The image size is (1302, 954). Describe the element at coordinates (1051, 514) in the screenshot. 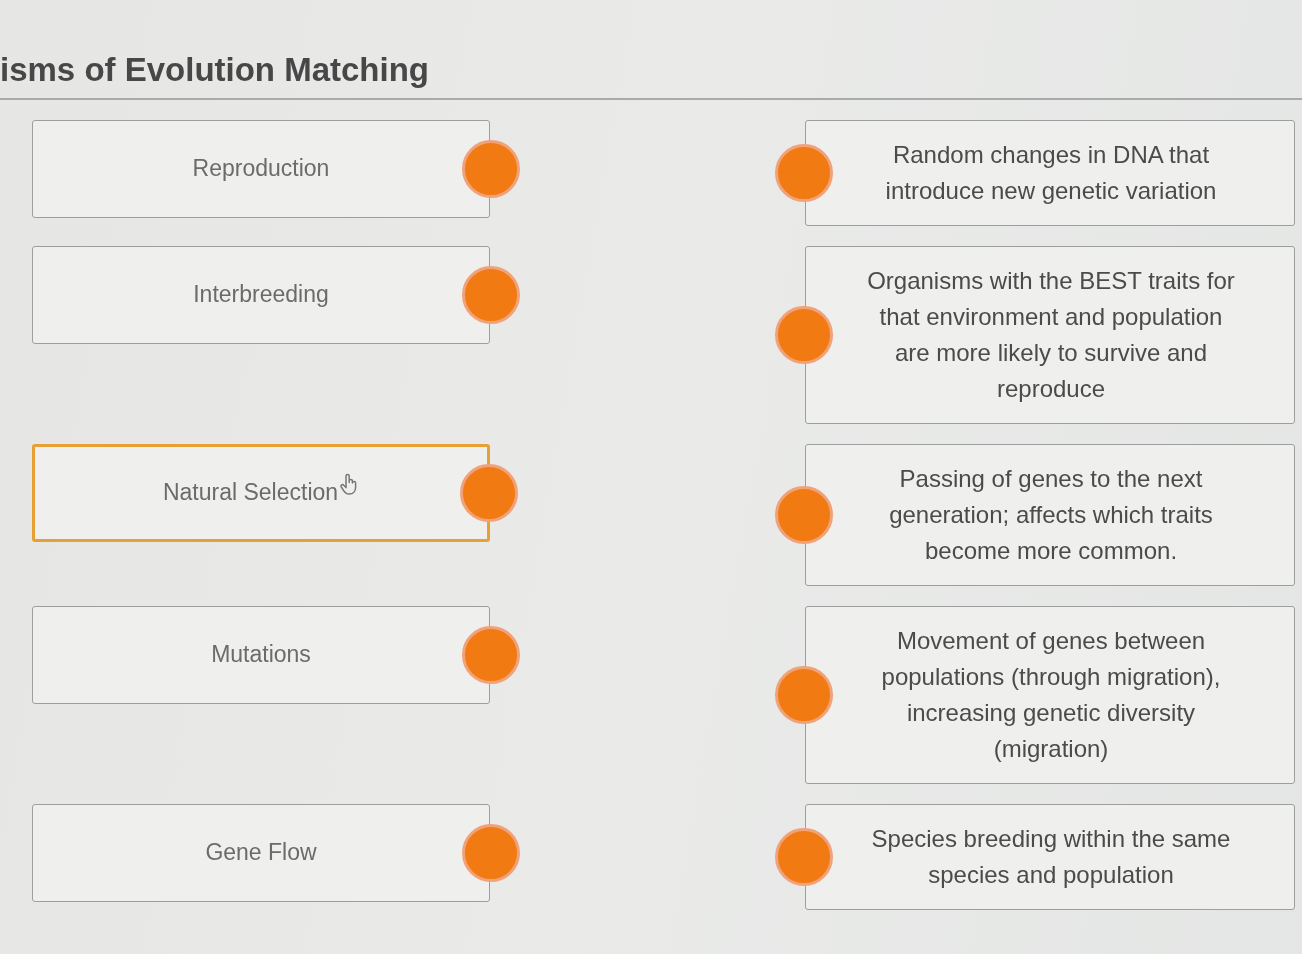

I see `definition-text: Passing of genes to the next generation; affects which traits become more common.` at that location.